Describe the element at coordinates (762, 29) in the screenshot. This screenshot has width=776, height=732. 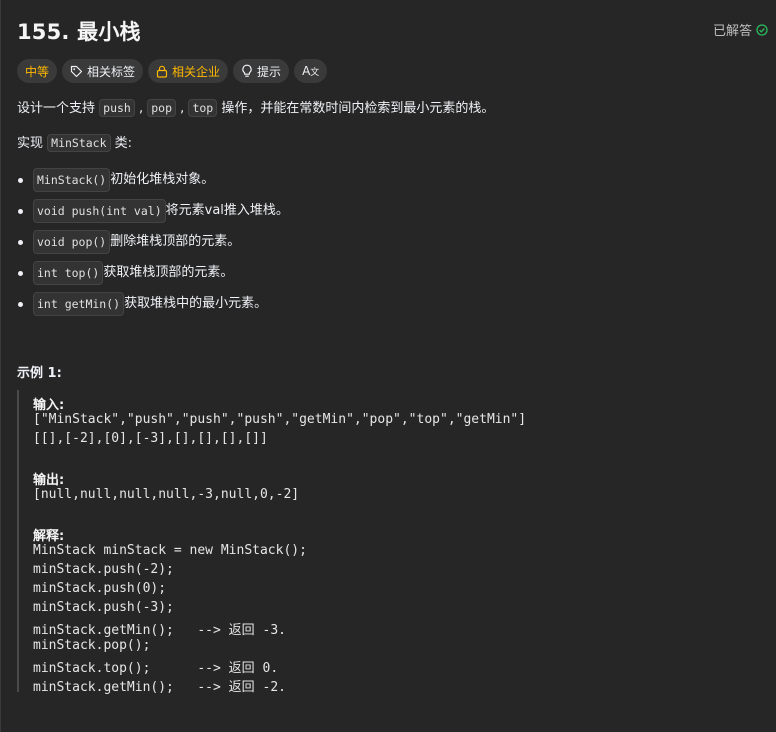
I see `check-circle-icon` at that location.